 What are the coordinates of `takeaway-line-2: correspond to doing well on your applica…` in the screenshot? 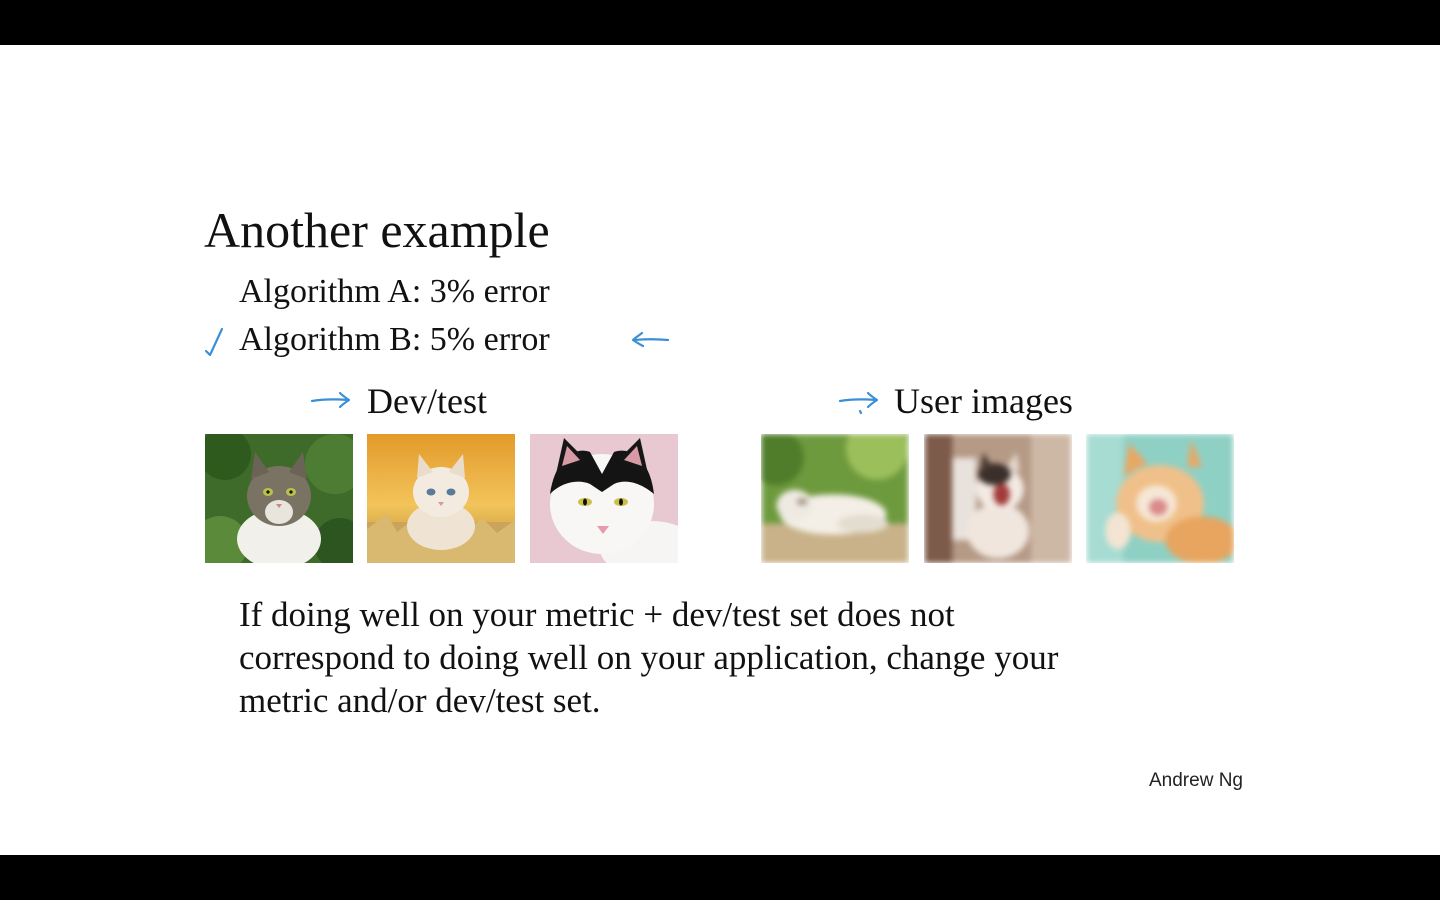 It's located at (649, 657).